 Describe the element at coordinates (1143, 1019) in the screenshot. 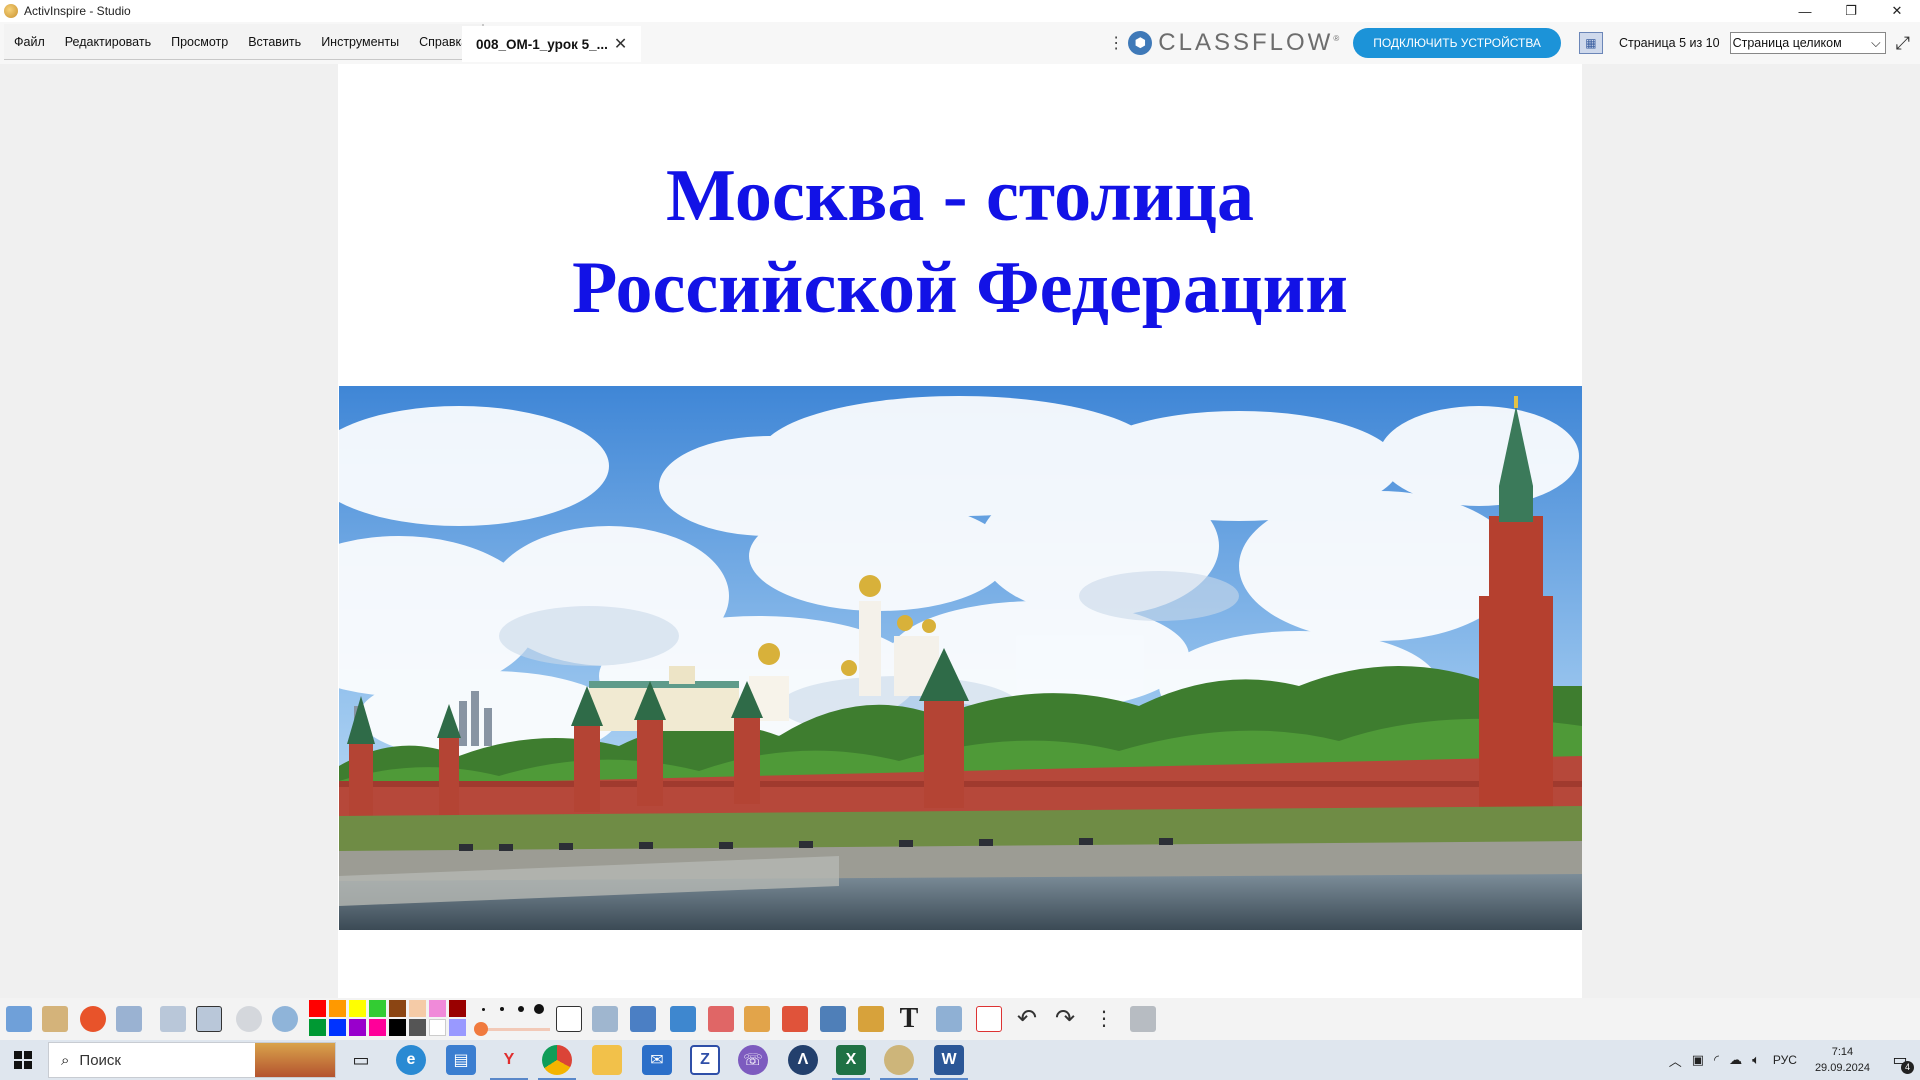

I see `toolbox-pin-icon` at that location.